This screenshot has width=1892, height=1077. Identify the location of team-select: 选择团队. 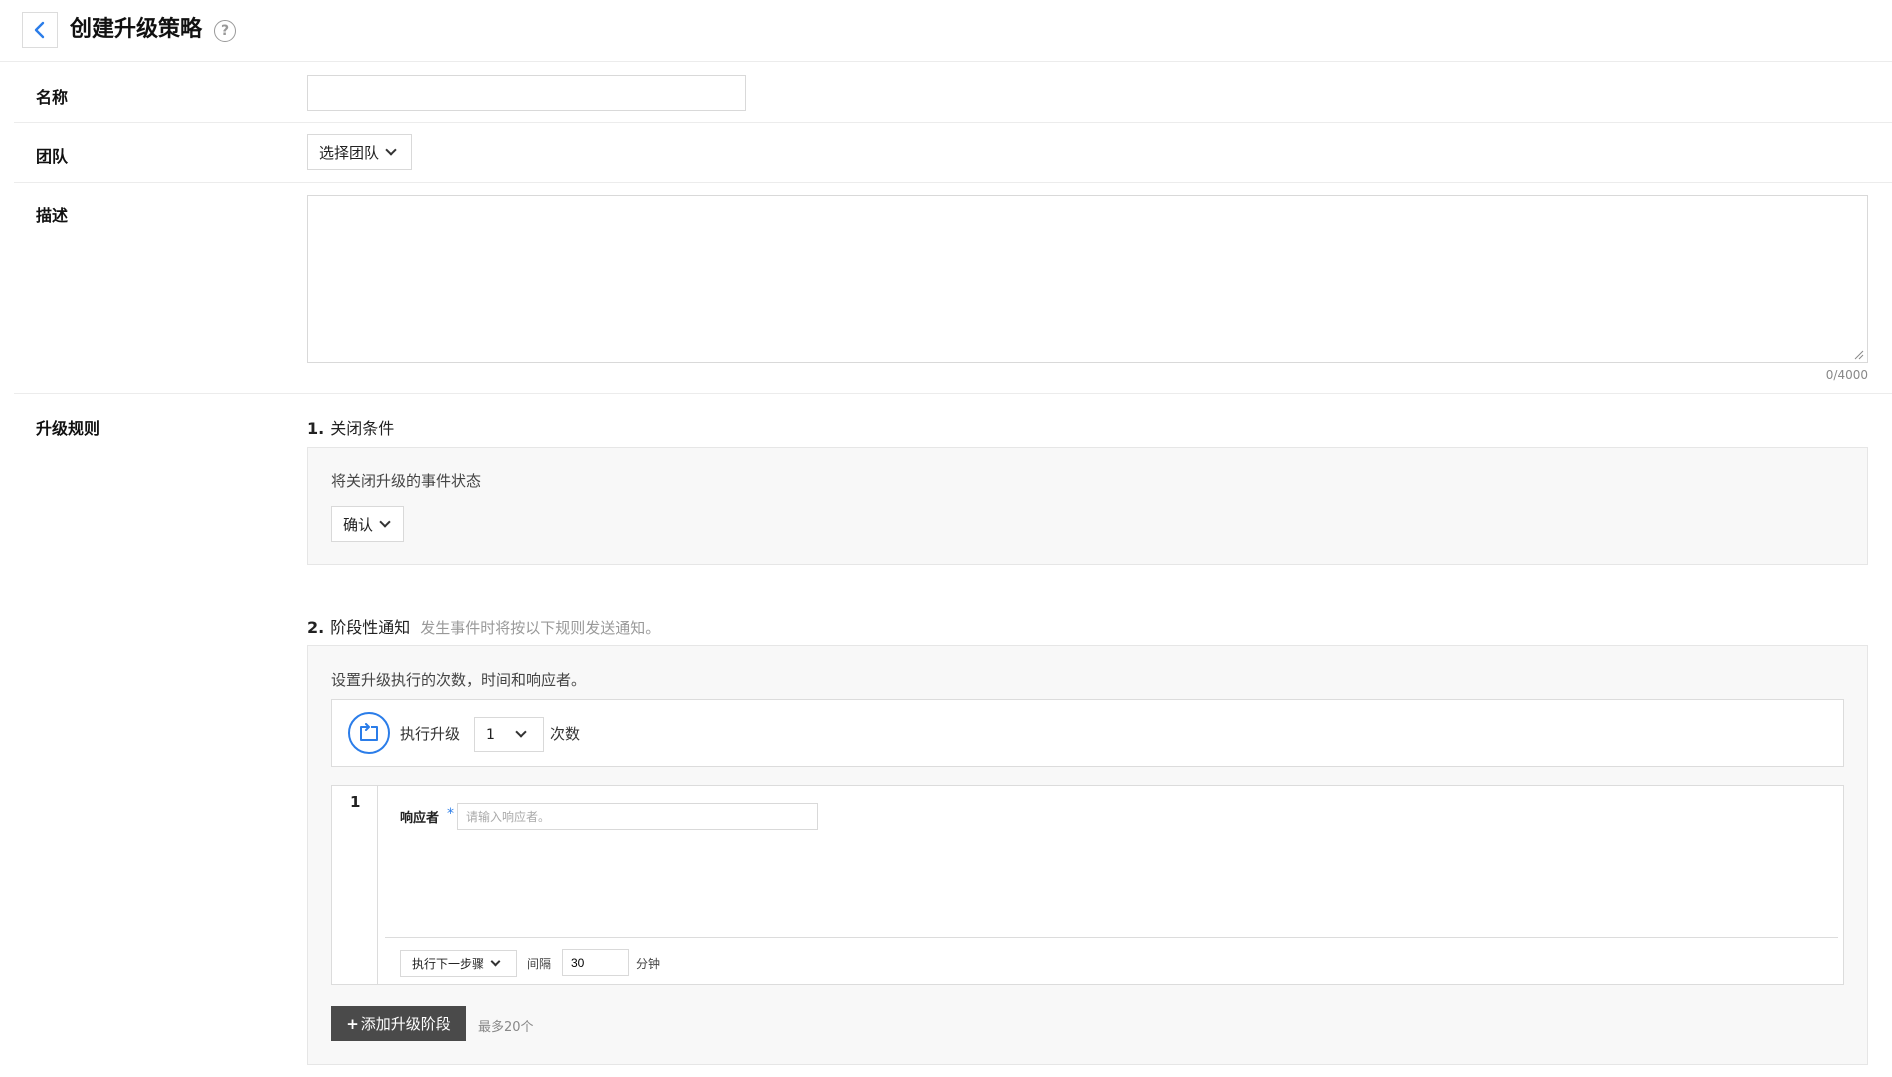
(359, 152).